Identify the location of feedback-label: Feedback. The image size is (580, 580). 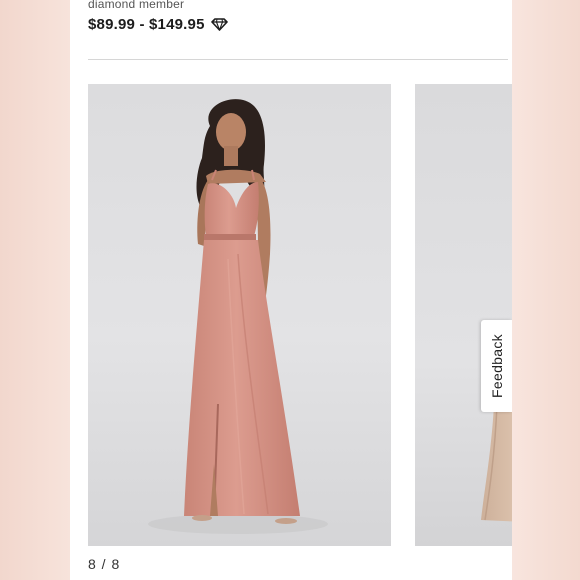
(496, 366).